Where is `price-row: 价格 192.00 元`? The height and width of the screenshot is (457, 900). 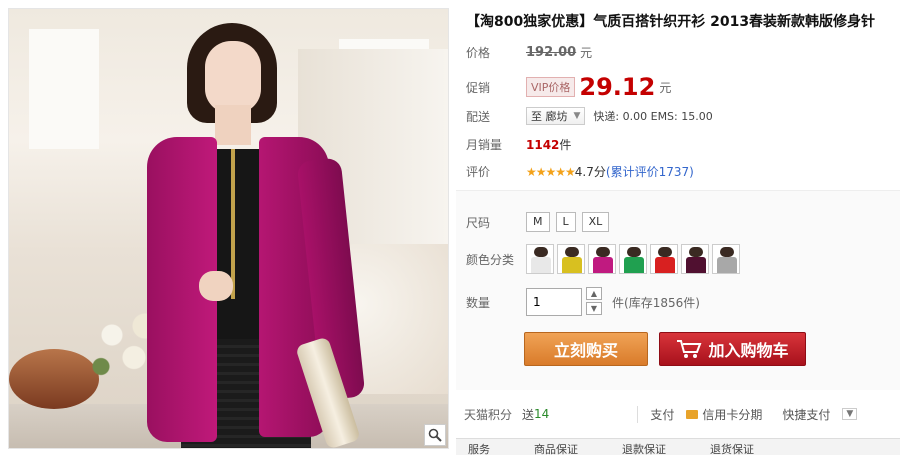 price-row: 价格 192.00 元 is located at coordinates (529, 52).